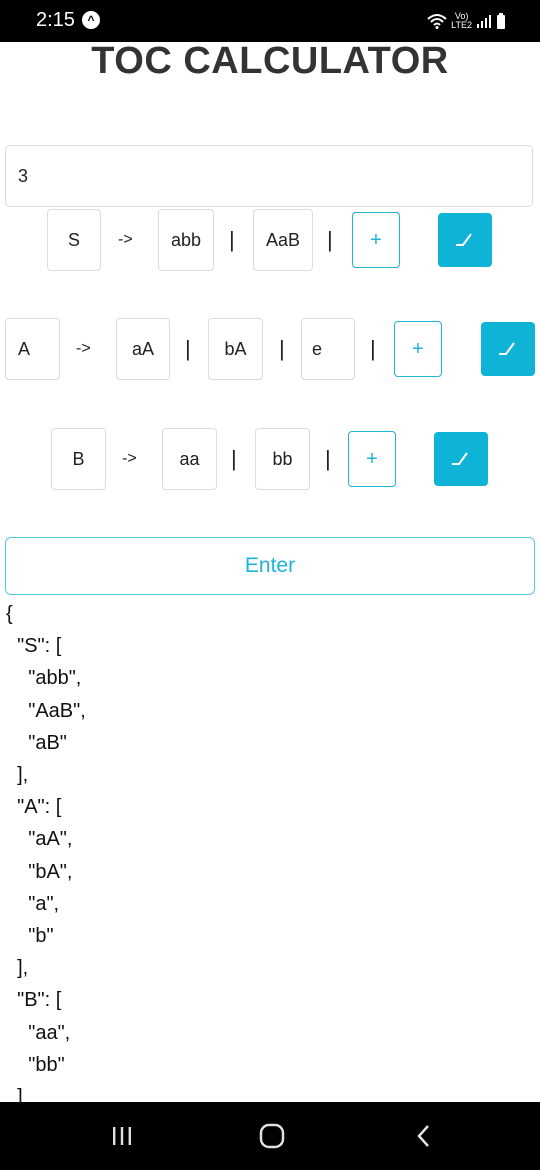 The height and width of the screenshot is (1170, 540). What do you see at coordinates (39, 839) in the screenshot?
I see `output-line: "aA",` at bounding box center [39, 839].